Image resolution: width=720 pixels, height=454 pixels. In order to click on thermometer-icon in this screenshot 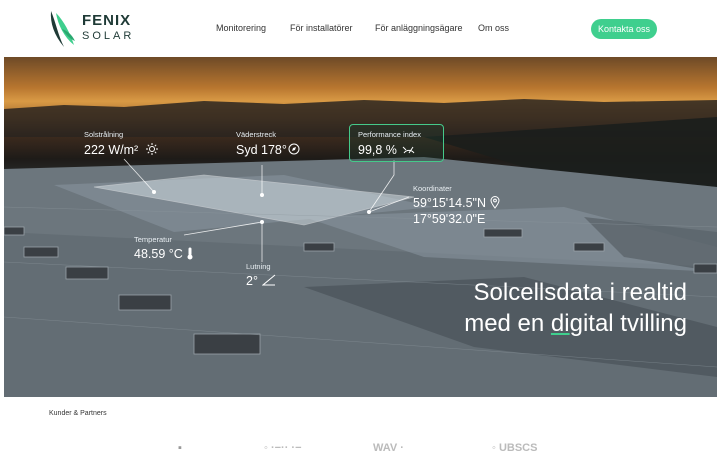, I will do `click(190, 253)`.